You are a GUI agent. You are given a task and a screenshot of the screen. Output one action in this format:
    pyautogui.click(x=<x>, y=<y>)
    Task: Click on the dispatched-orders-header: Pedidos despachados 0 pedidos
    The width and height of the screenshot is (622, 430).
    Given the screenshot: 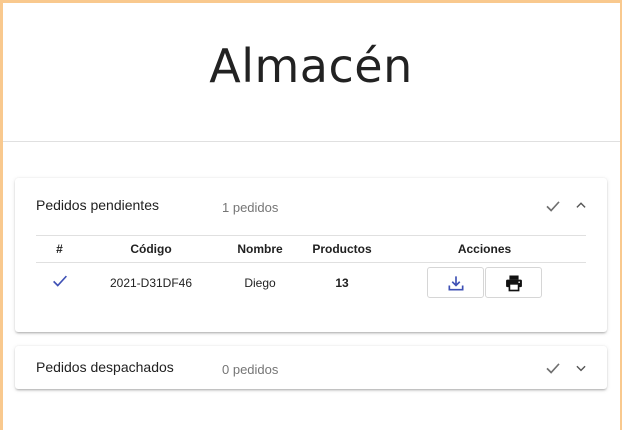 What is the action you would take?
    pyautogui.click(x=311, y=367)
    